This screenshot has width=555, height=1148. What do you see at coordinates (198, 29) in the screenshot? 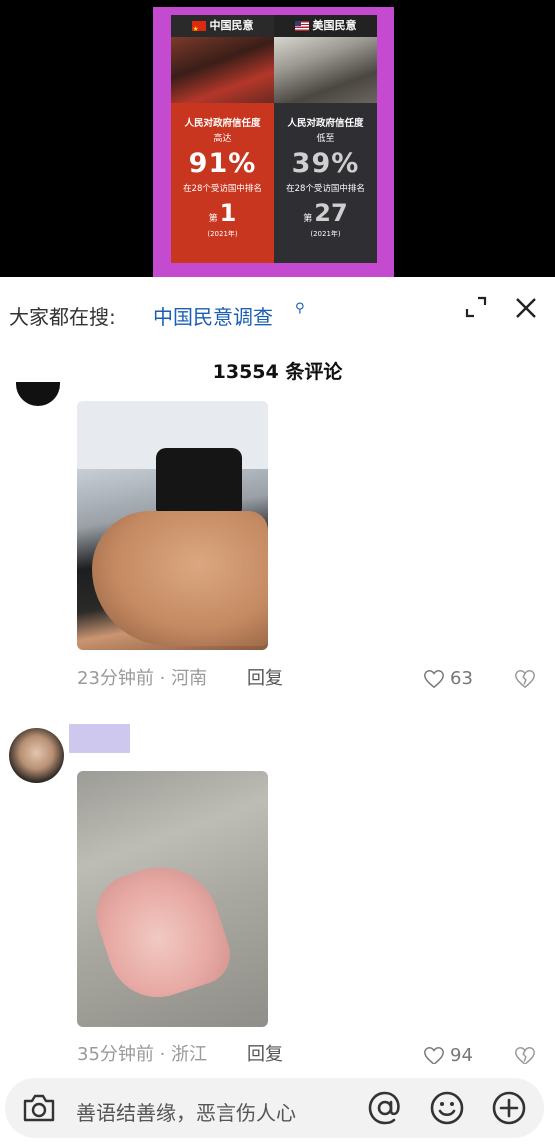
I see `china-flag-icon` at bounding box center [198, 29].